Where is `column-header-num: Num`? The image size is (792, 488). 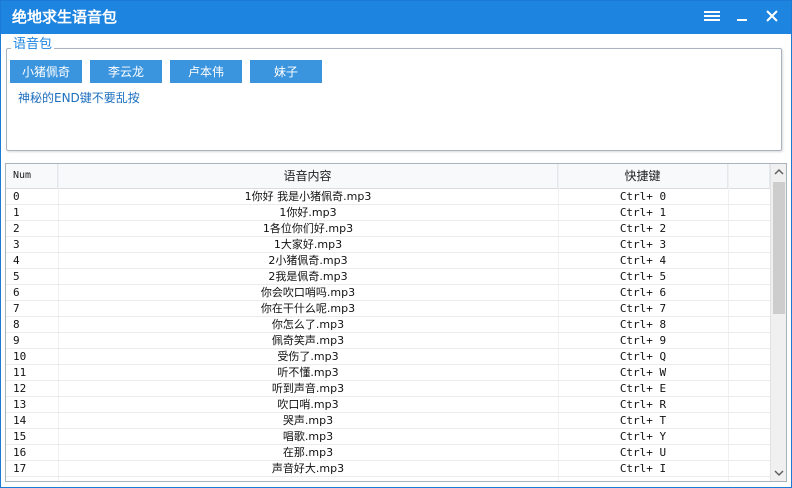 column-header-num: Num is located at coordinates (32, 176).